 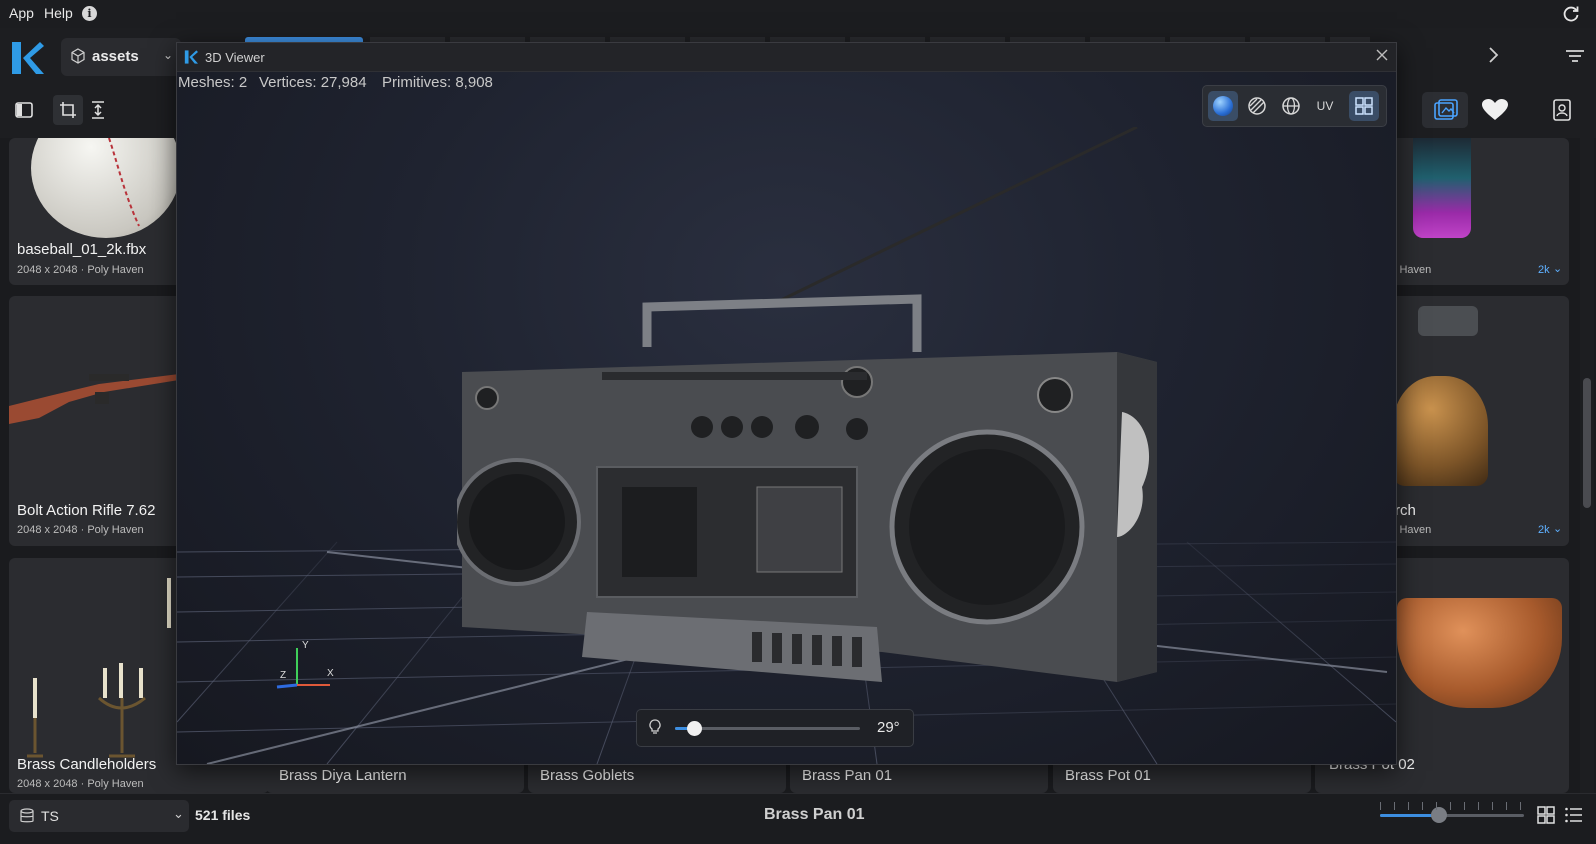 I want to click on refresh-icon, so click(x=1571, y=16).